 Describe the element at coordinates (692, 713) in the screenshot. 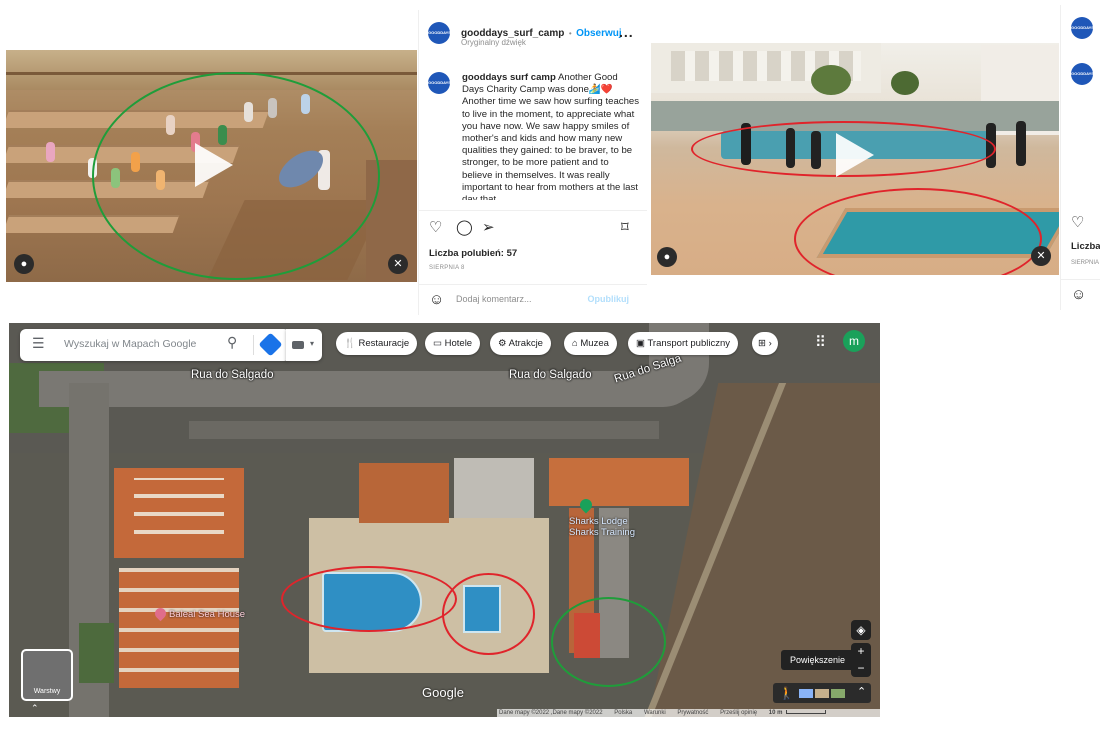

I see `footer-link: Prywatność` at that location.